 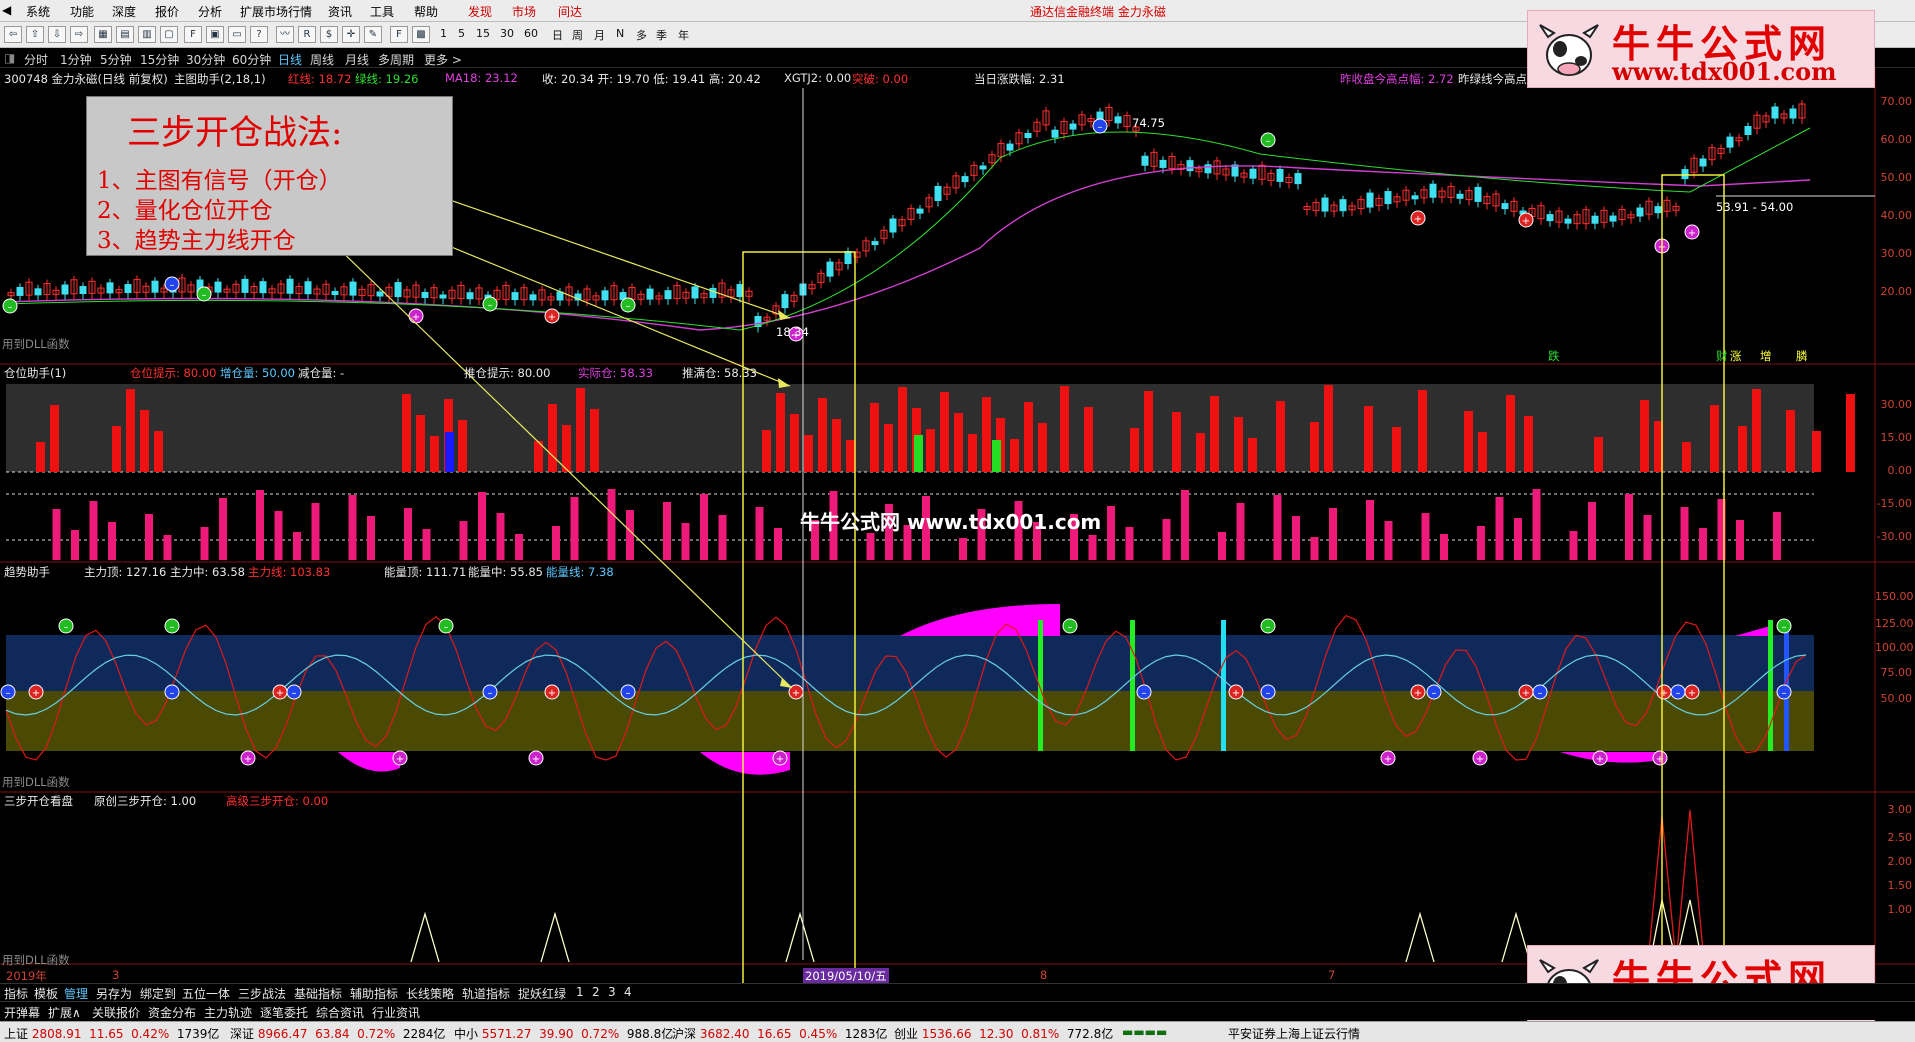 What do you see at coordinates (262, 993) in the screenshot?
I see `tab-three-step: 三步战法` at bounding box center [262, 993].